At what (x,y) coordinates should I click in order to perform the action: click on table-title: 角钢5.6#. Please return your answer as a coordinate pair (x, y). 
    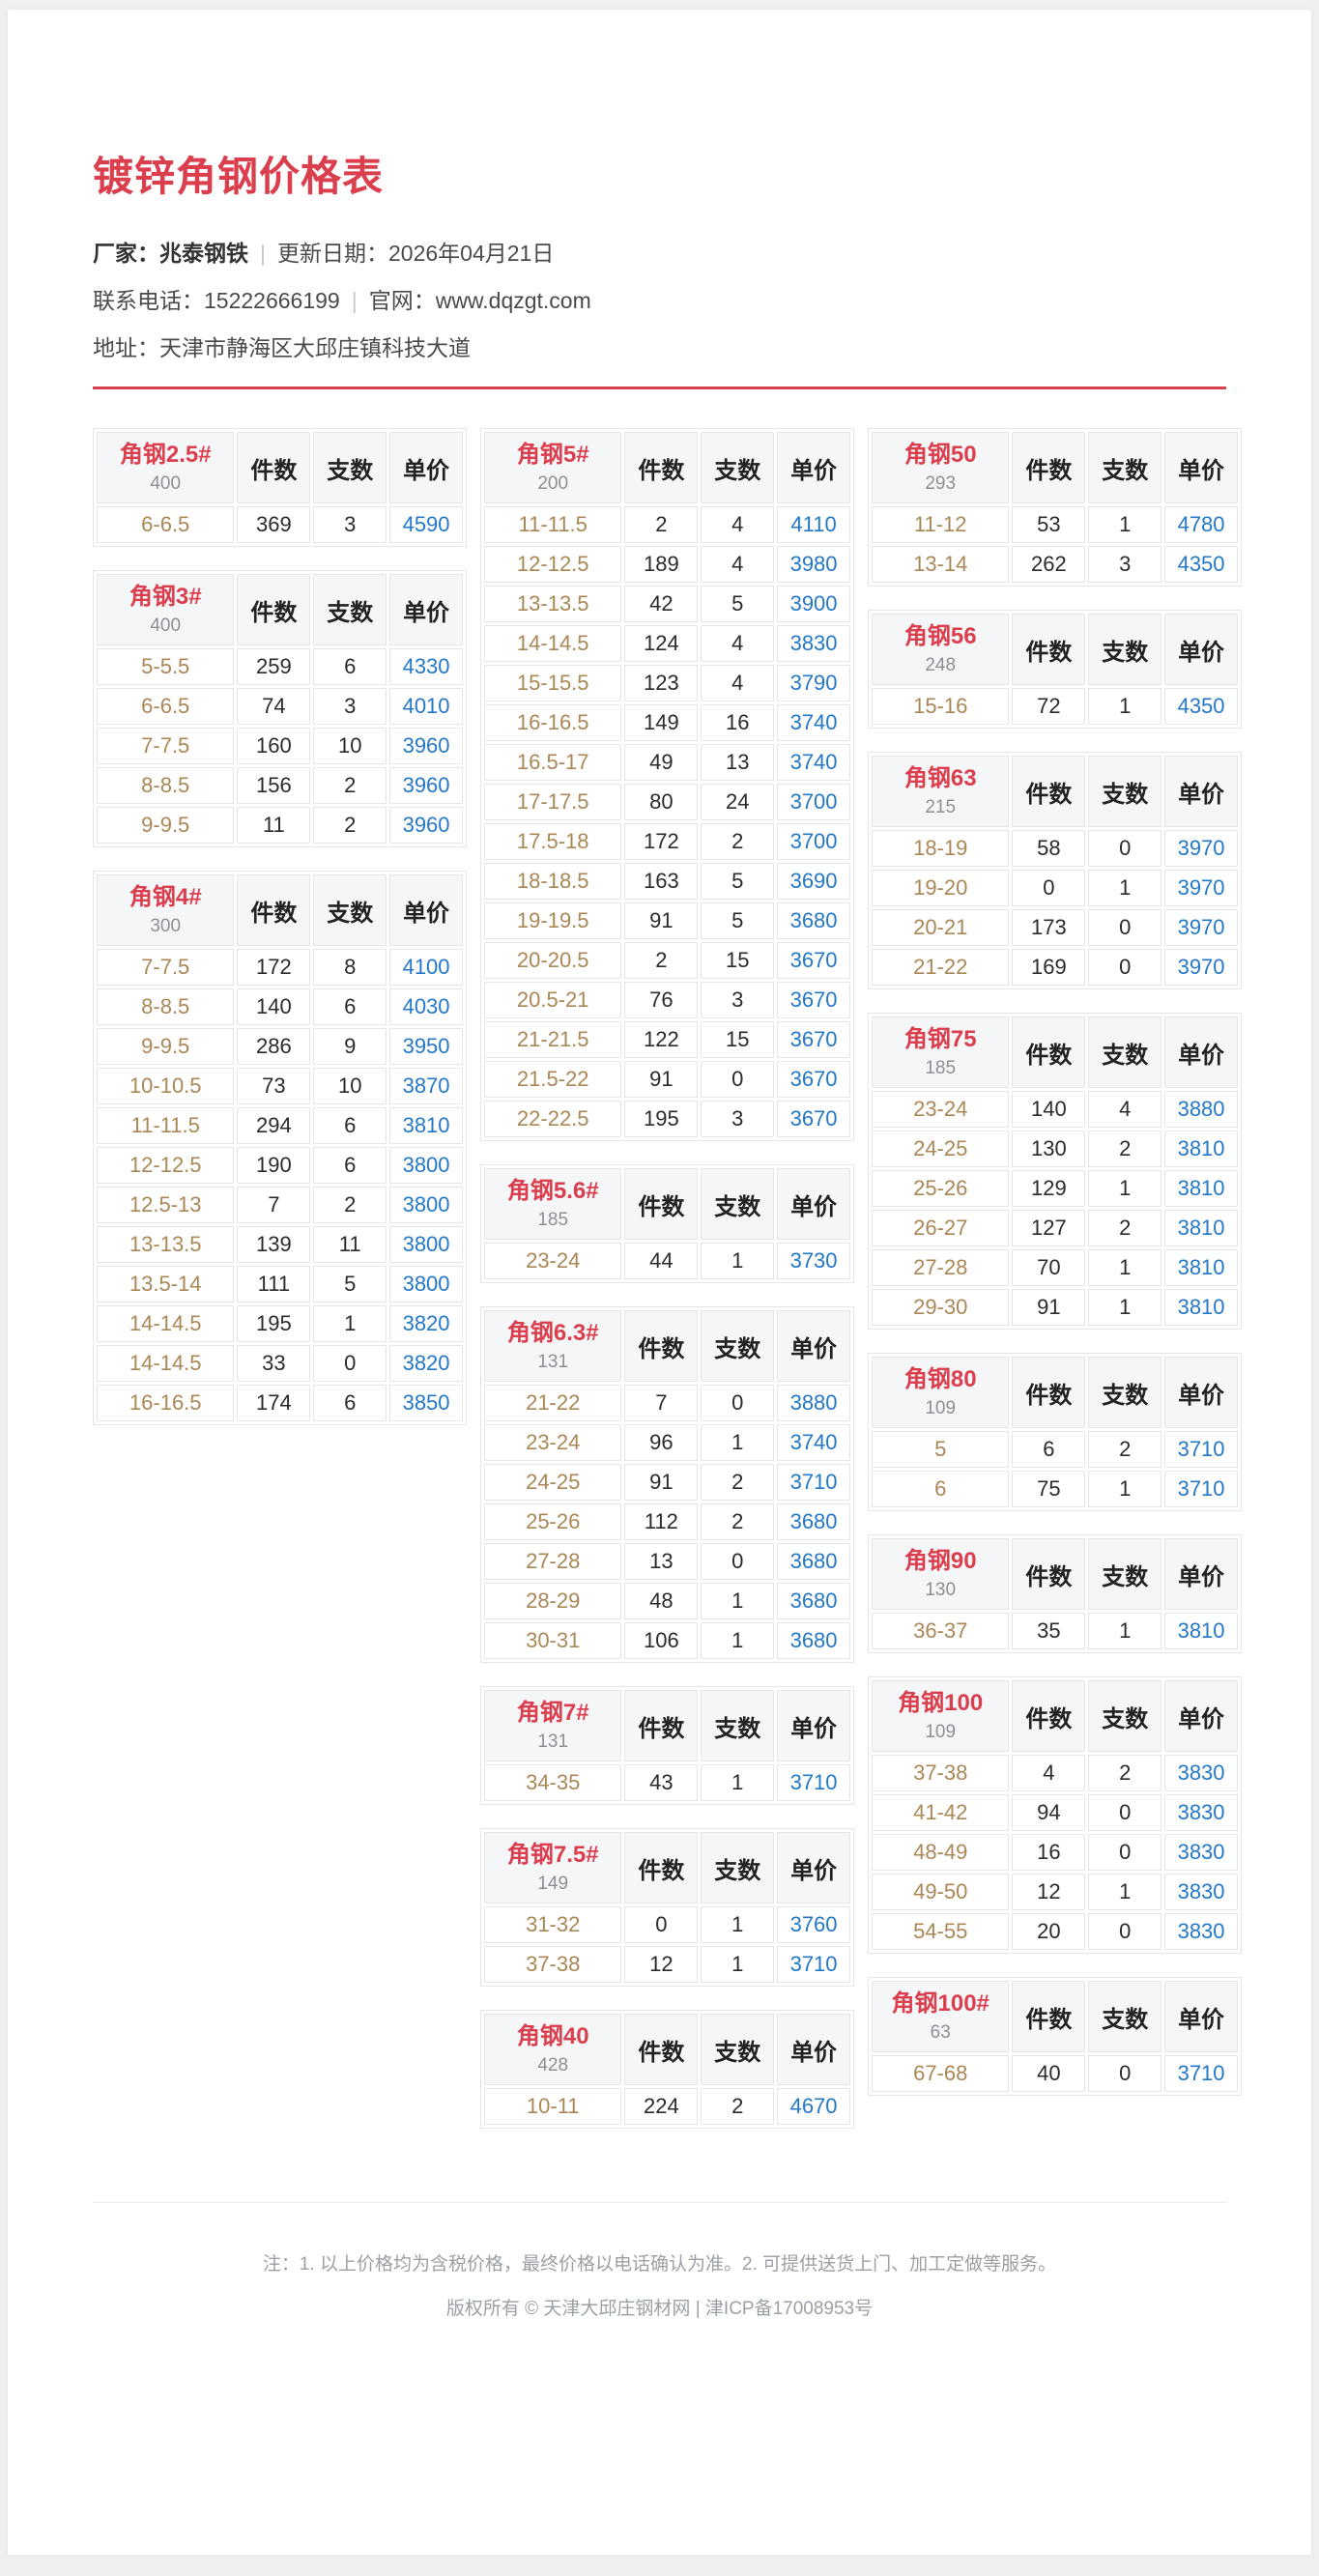
    Looking at the image, I should click on (552, 1190).